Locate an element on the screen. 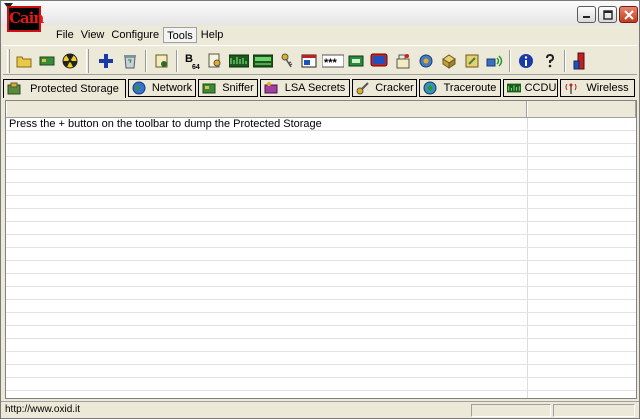 The height and width of the screenshot is (419, 640). title-bar is located at coordinates (320, 13).